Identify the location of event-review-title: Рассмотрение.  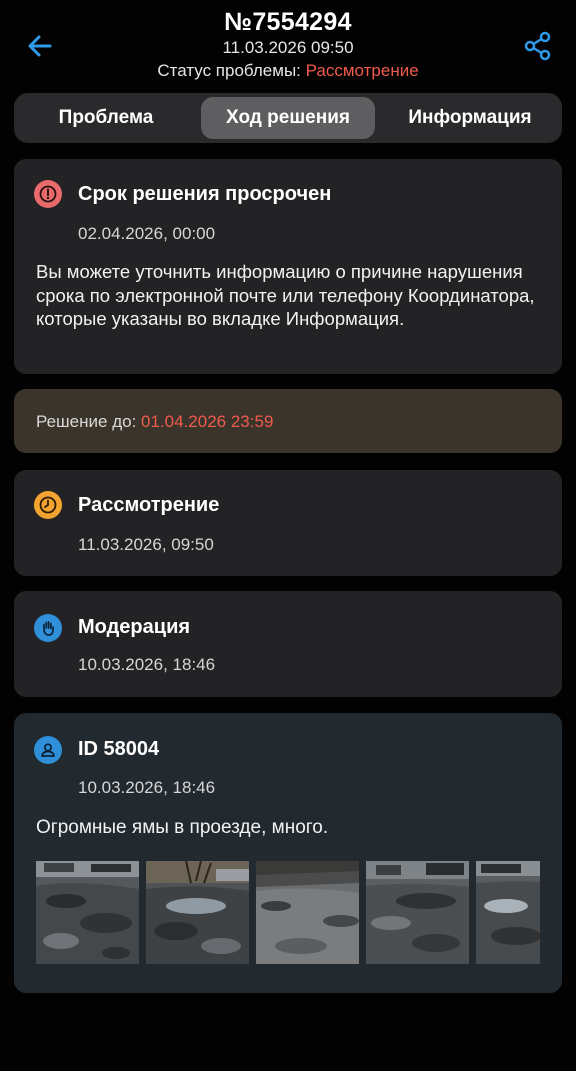
(149, 505).